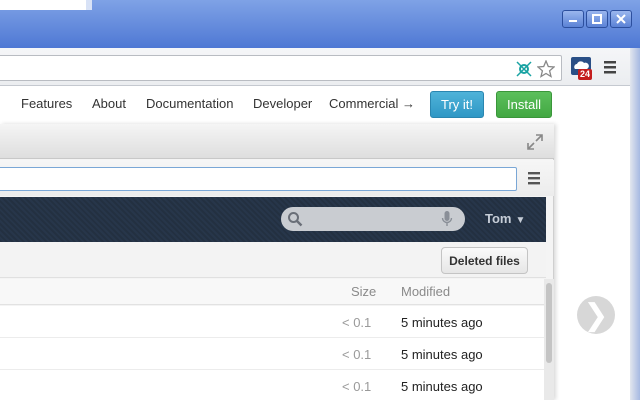 Image resolution: width=640 pixels, height=400 pixels. I want to click on file-list-scrollbar, so click(549, 339).